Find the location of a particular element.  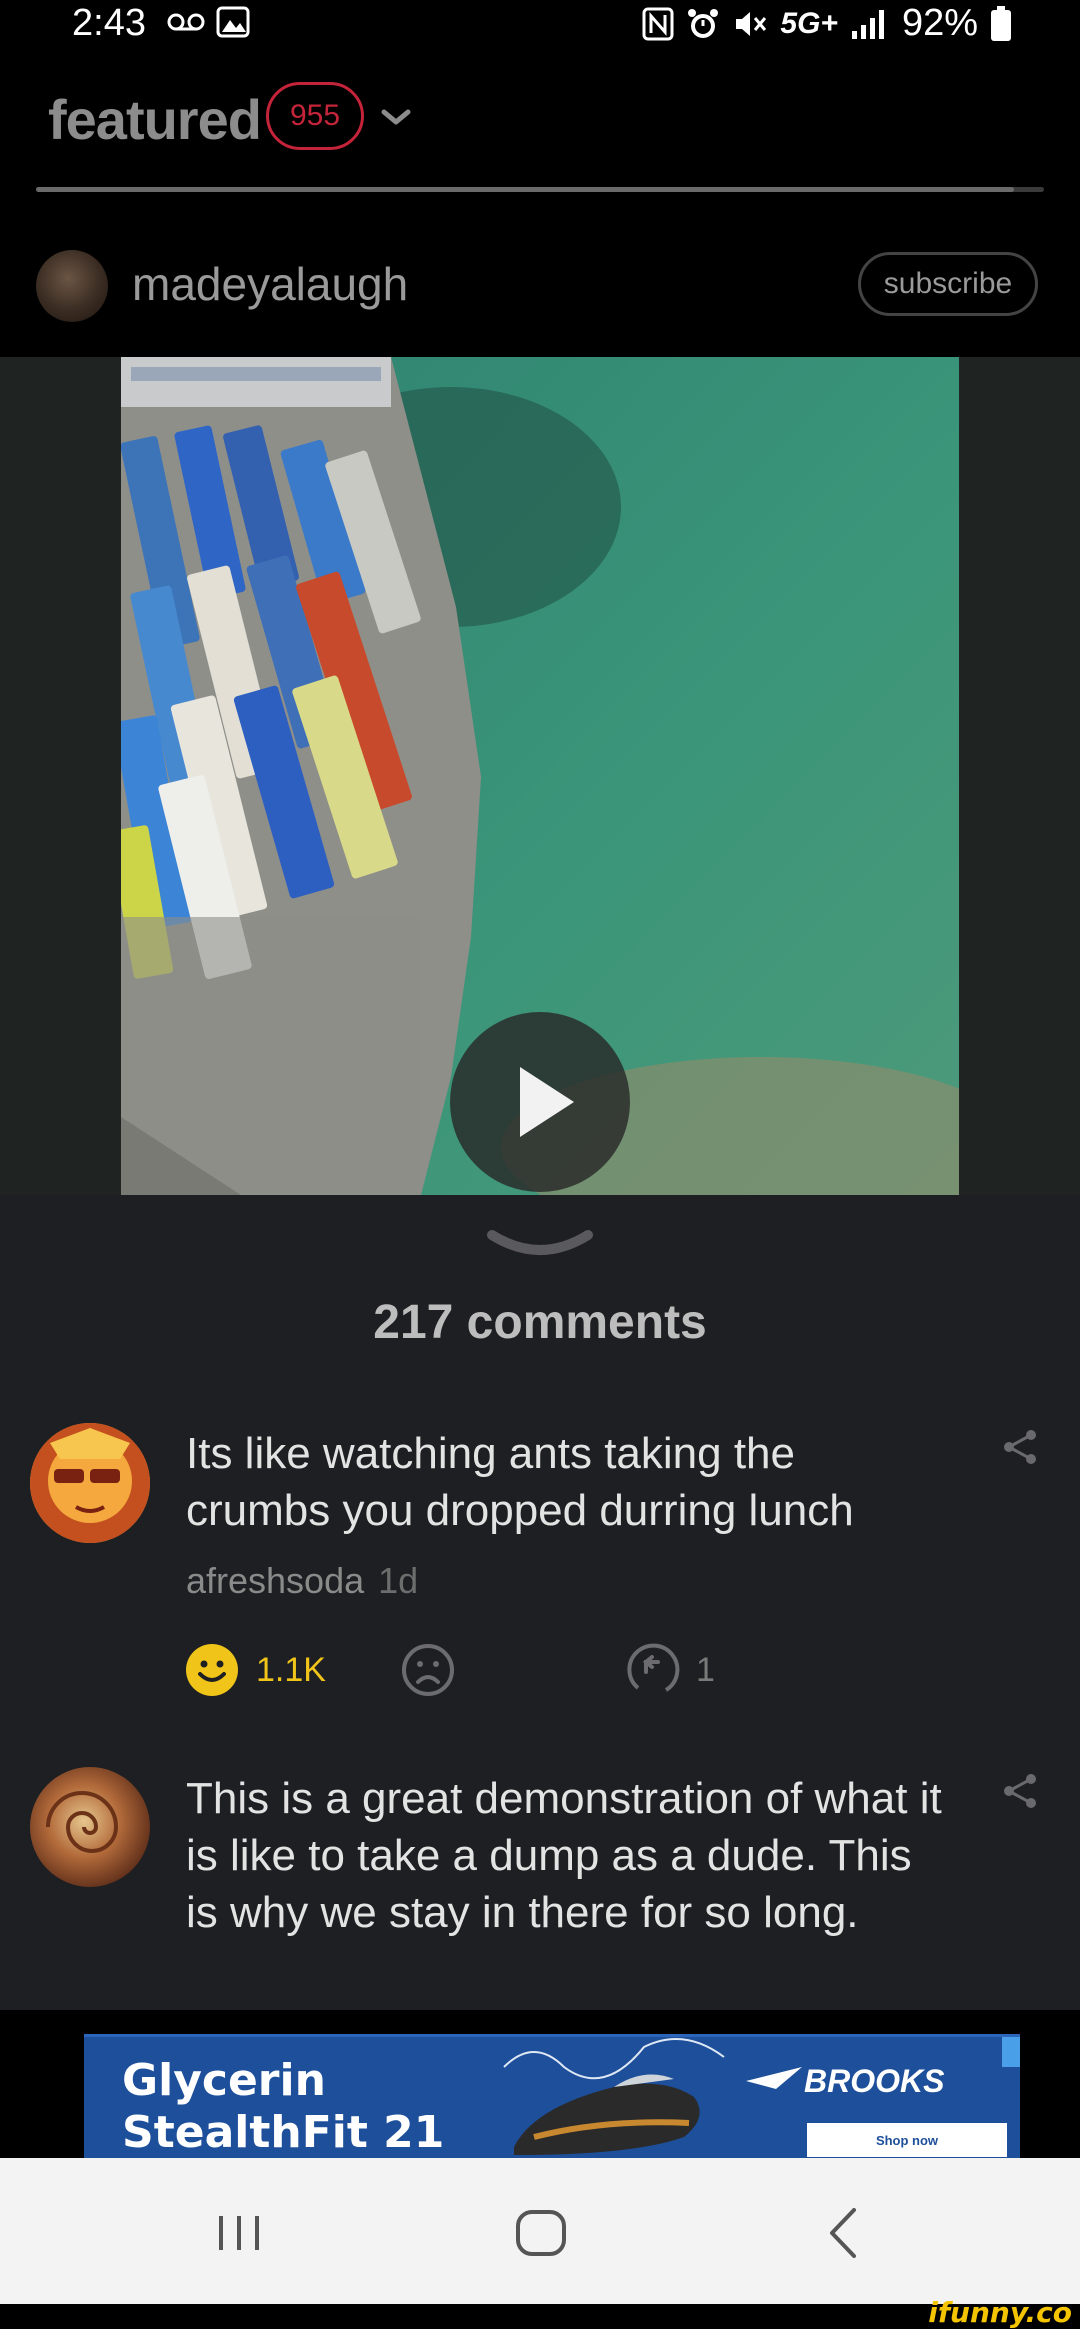

comment-age: 1d is located at coordinates (398, 1580).